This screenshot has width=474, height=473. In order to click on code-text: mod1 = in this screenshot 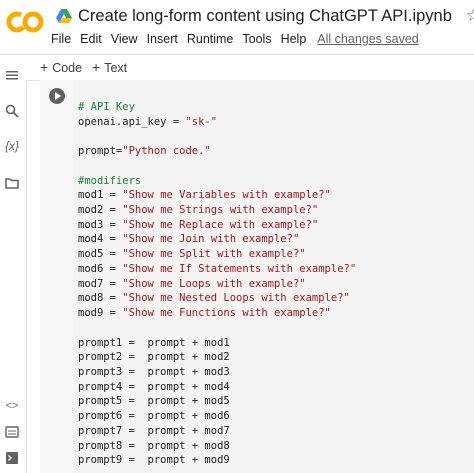, I will do `click(100, 195)`.